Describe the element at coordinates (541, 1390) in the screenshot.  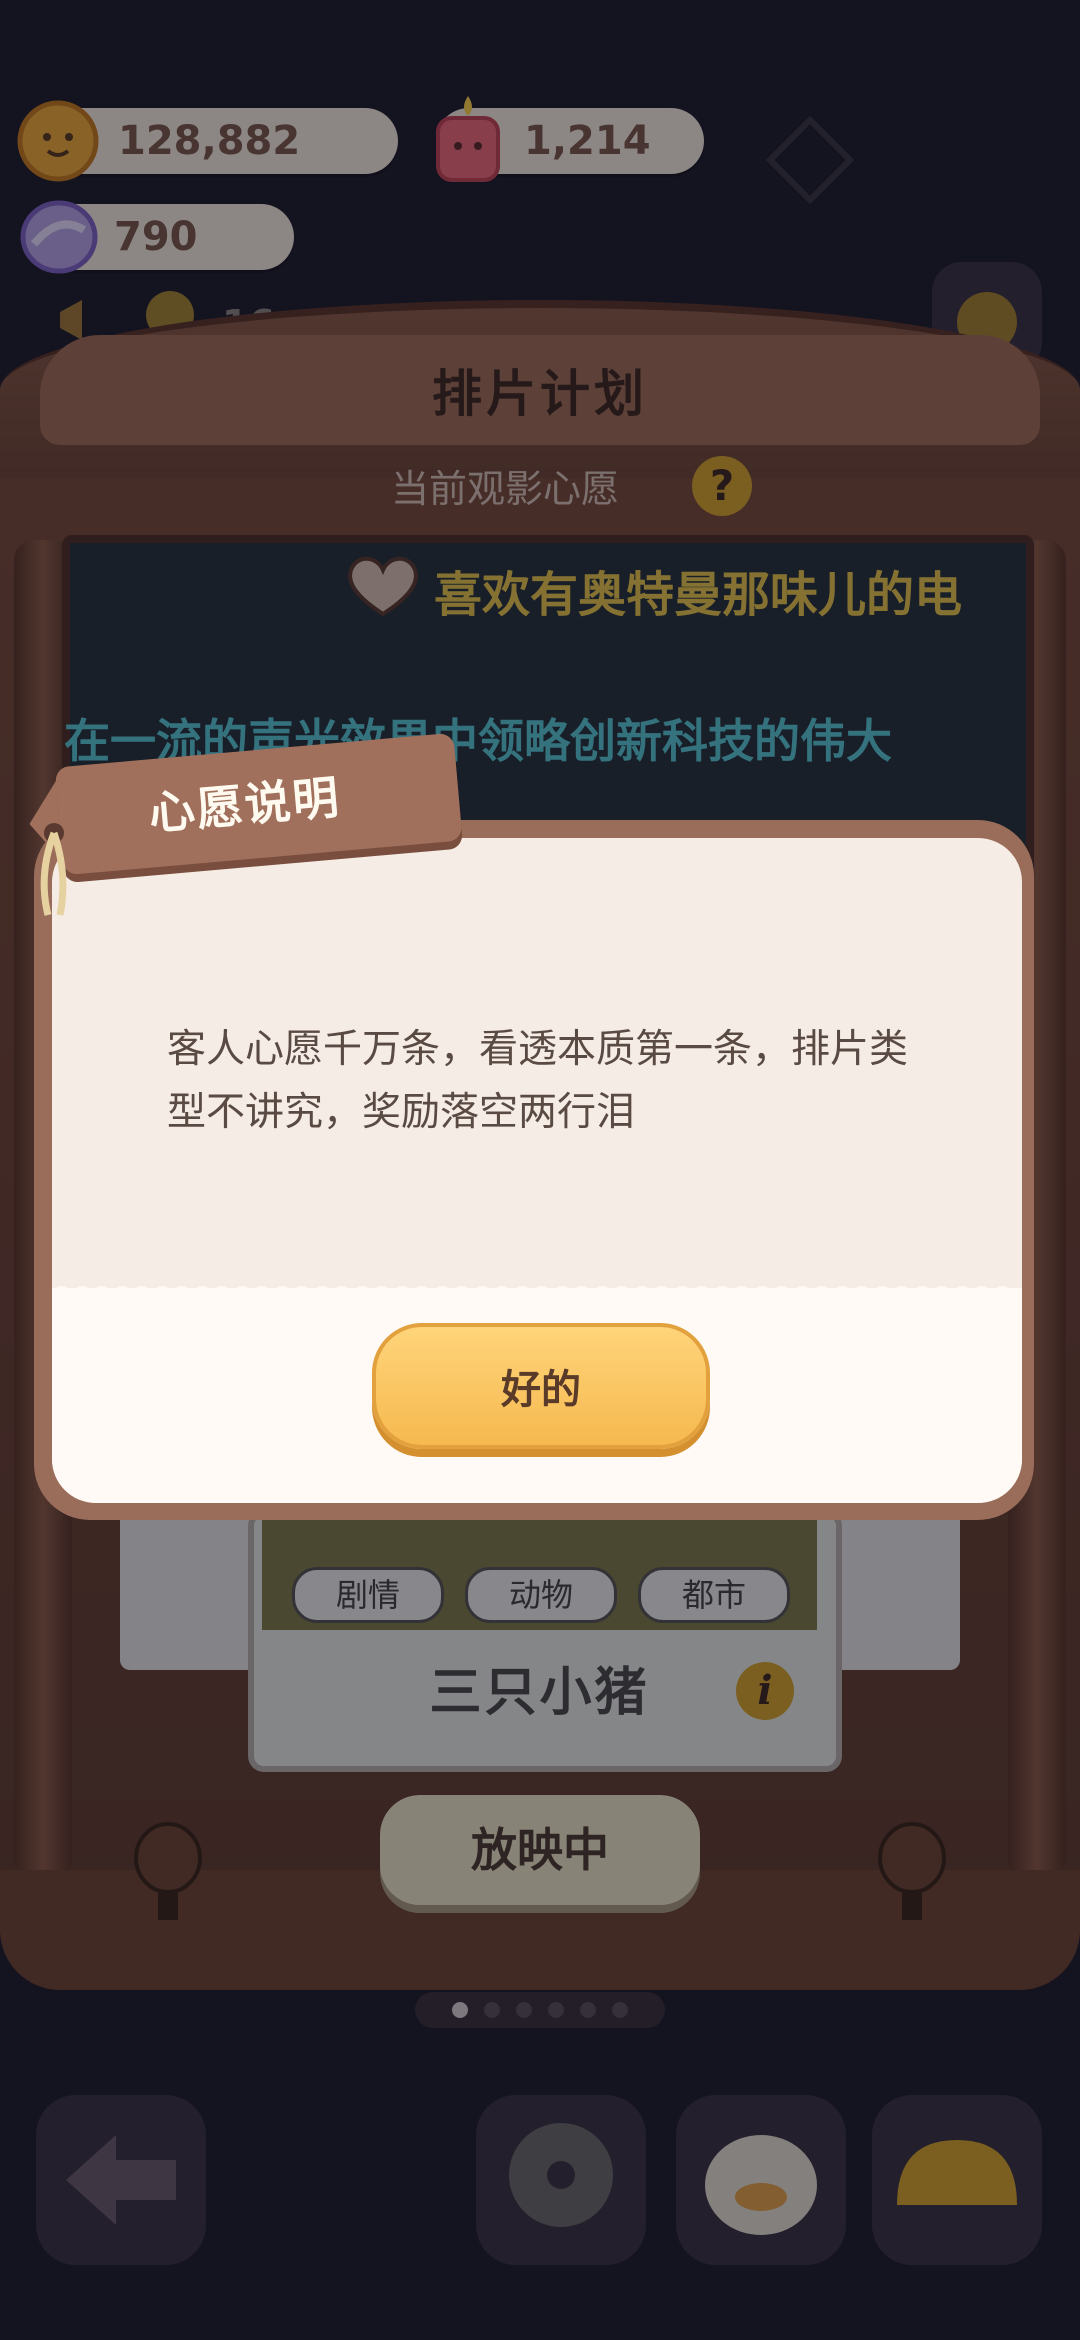
I see `ok-button-label: 好的` at that location.